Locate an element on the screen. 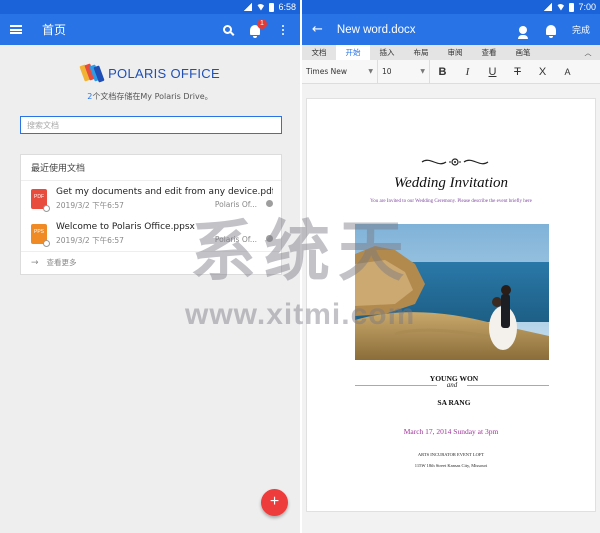 The image size is (600, 533). wedding-photo is located at coordinates (452, 292).